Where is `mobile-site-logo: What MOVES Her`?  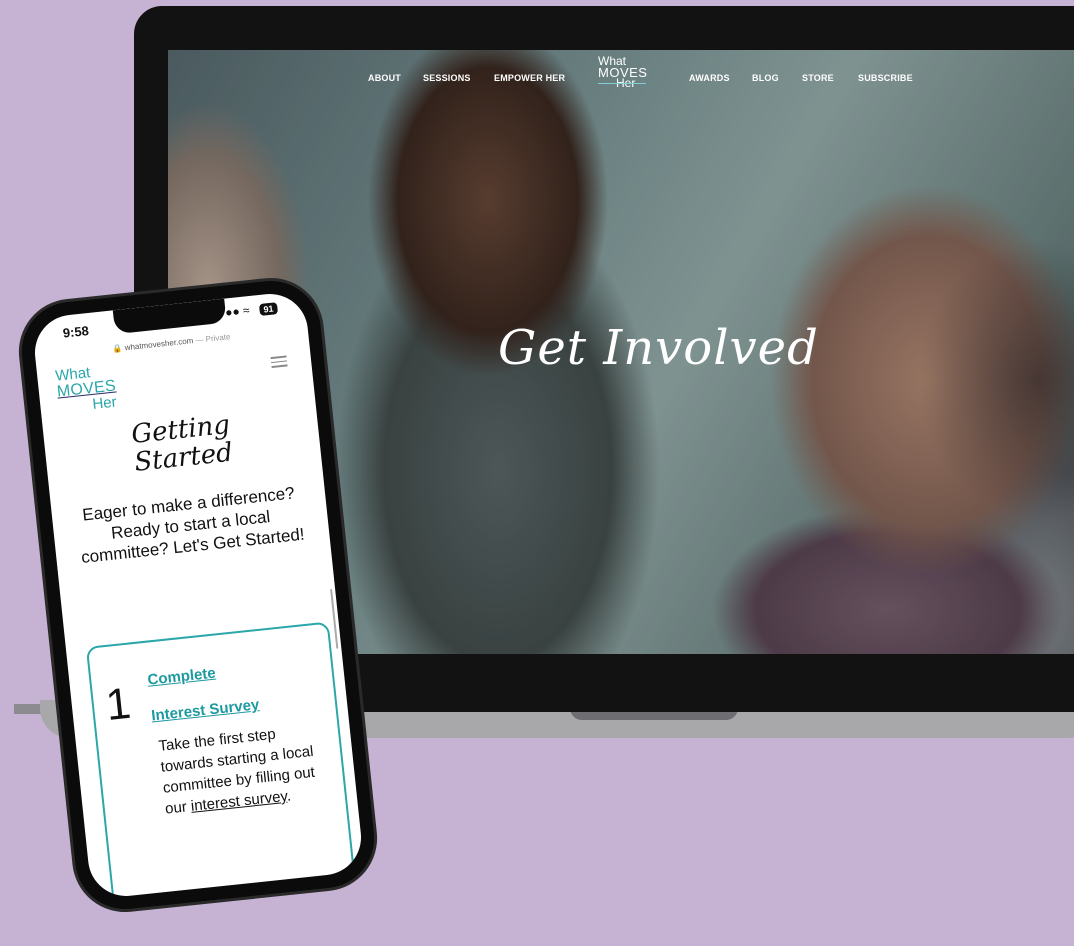 mobile-site-logo: What MOVES Her is located at coordinates (86, 390).